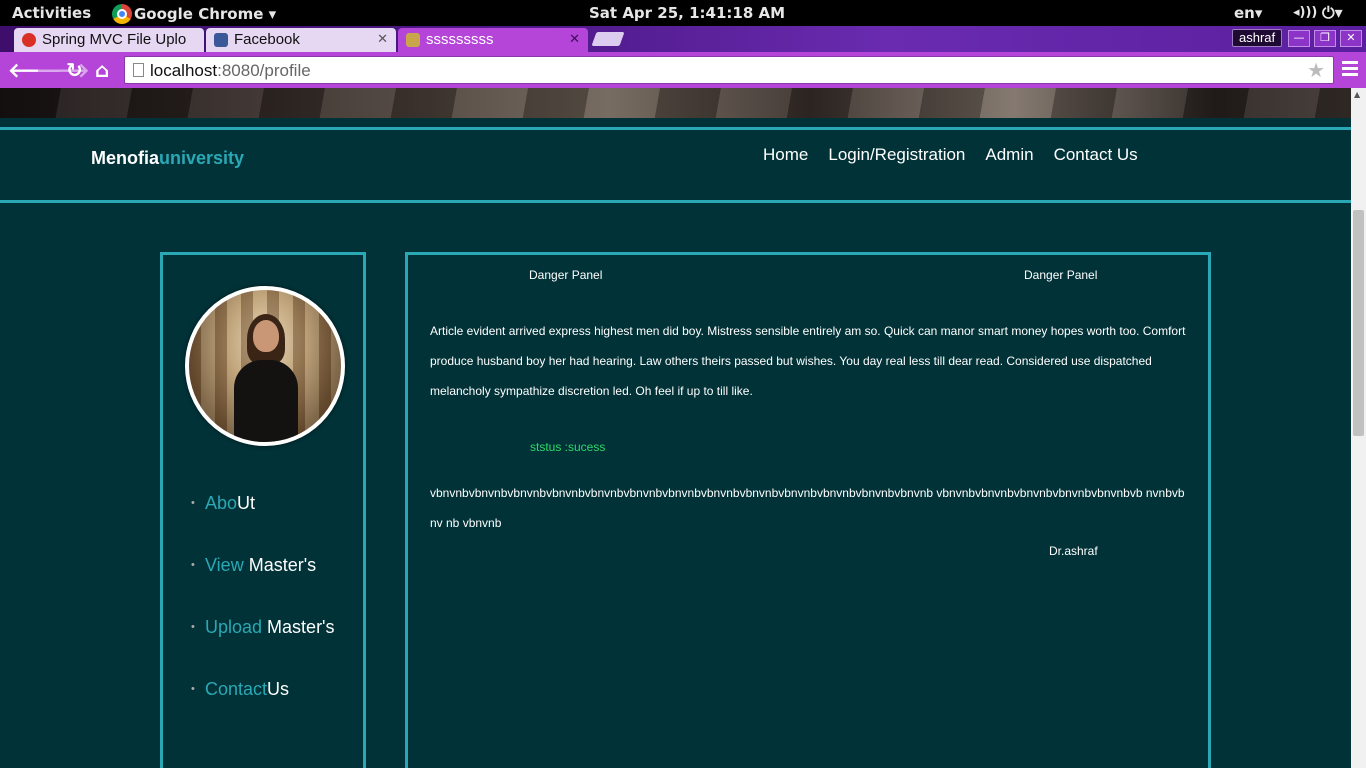 This screenshot has height=768, width=1366. I want to click on signature-text: Dr.ashraf, so click(1073, 551).